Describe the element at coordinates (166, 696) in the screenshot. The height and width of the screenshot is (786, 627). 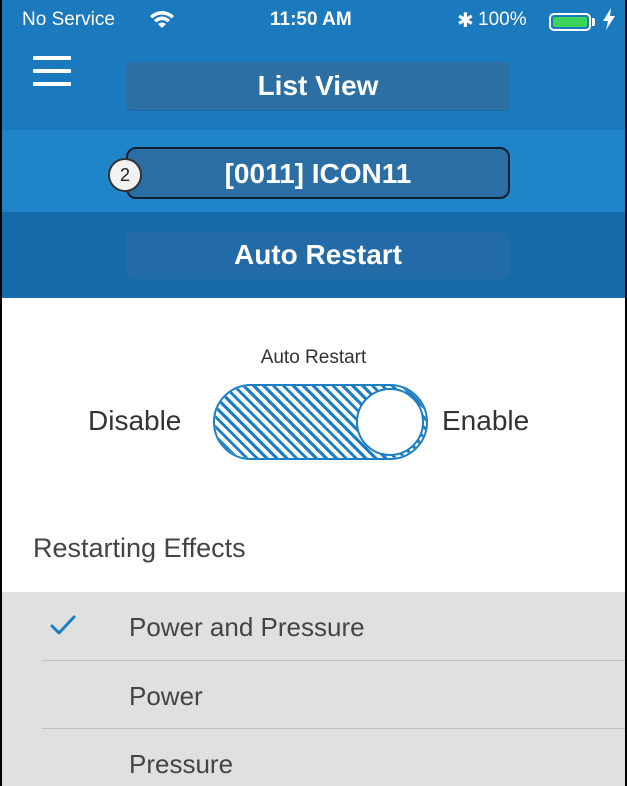
I see `list-item-label: Power` at that location.